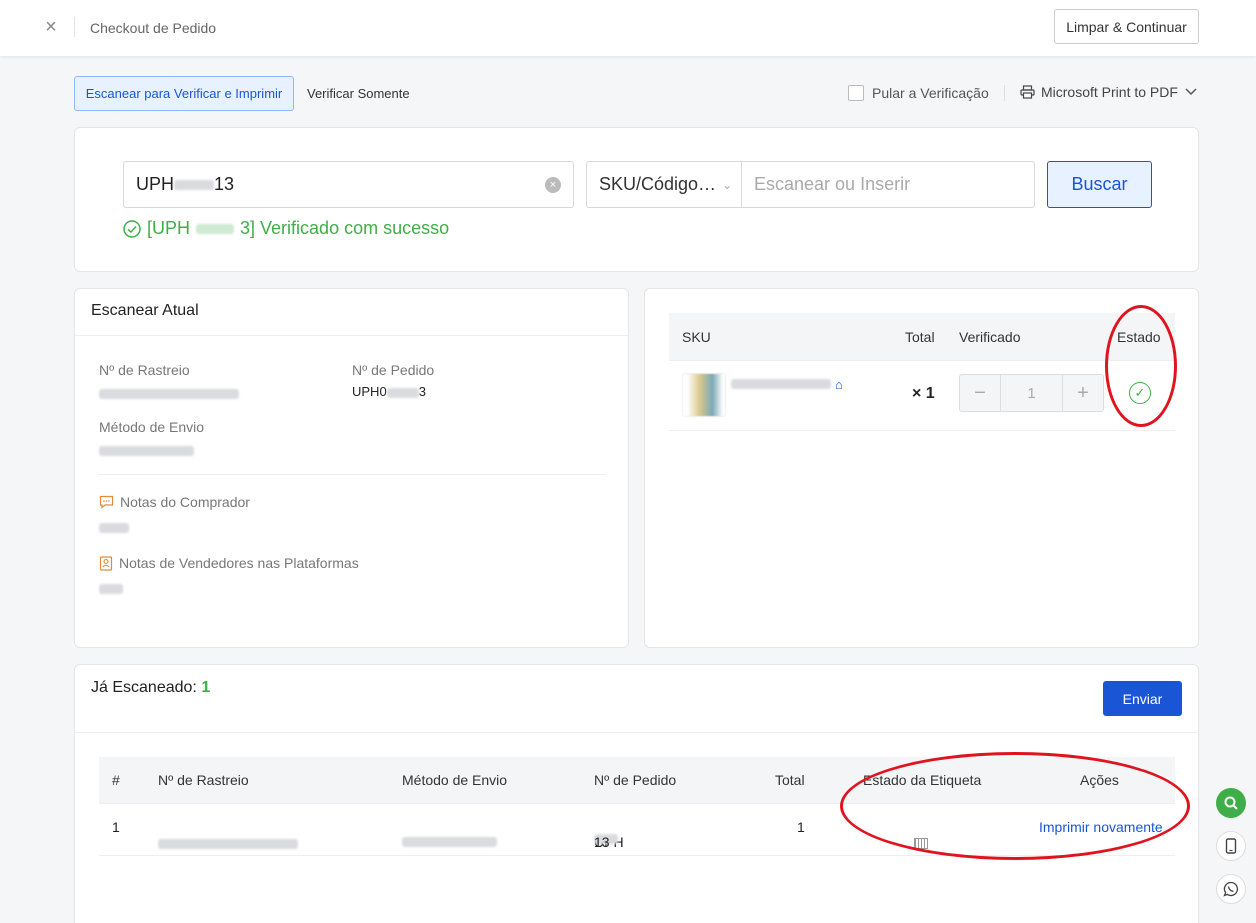 This screenshot has width=1256, height=923. I want to click on warehouse-icon: ⌂, so click(839, 384).